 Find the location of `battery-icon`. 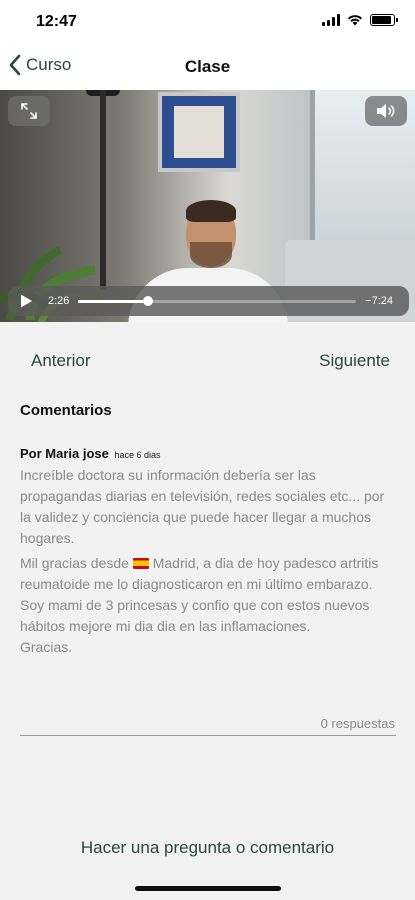

battery-icon is located at coordinates (384, 20).